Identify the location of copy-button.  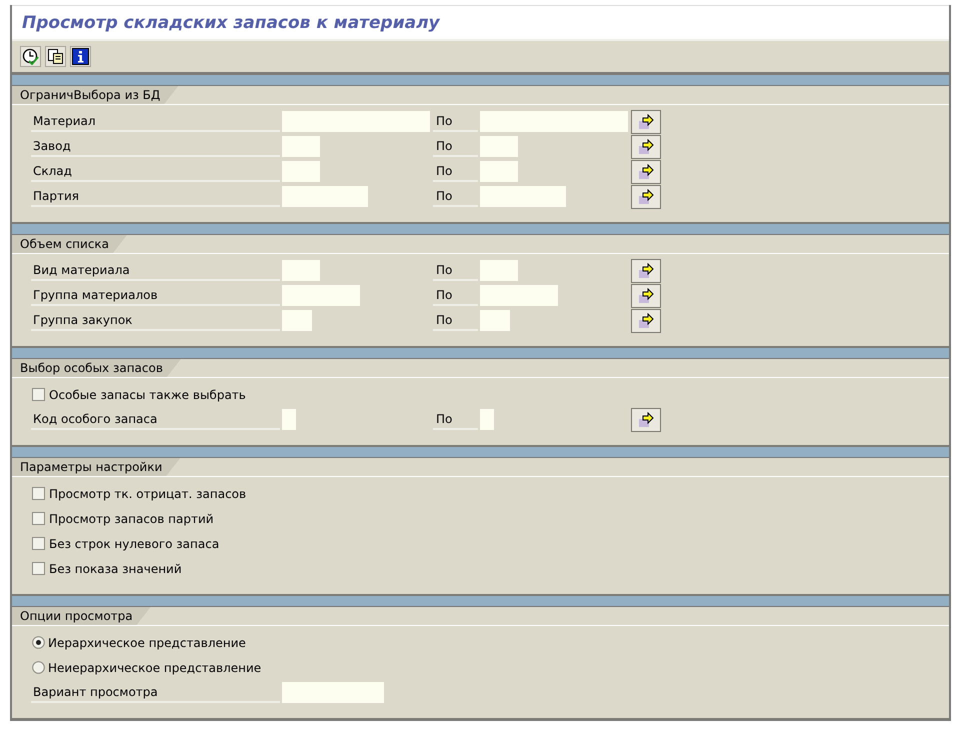
(55, 56).